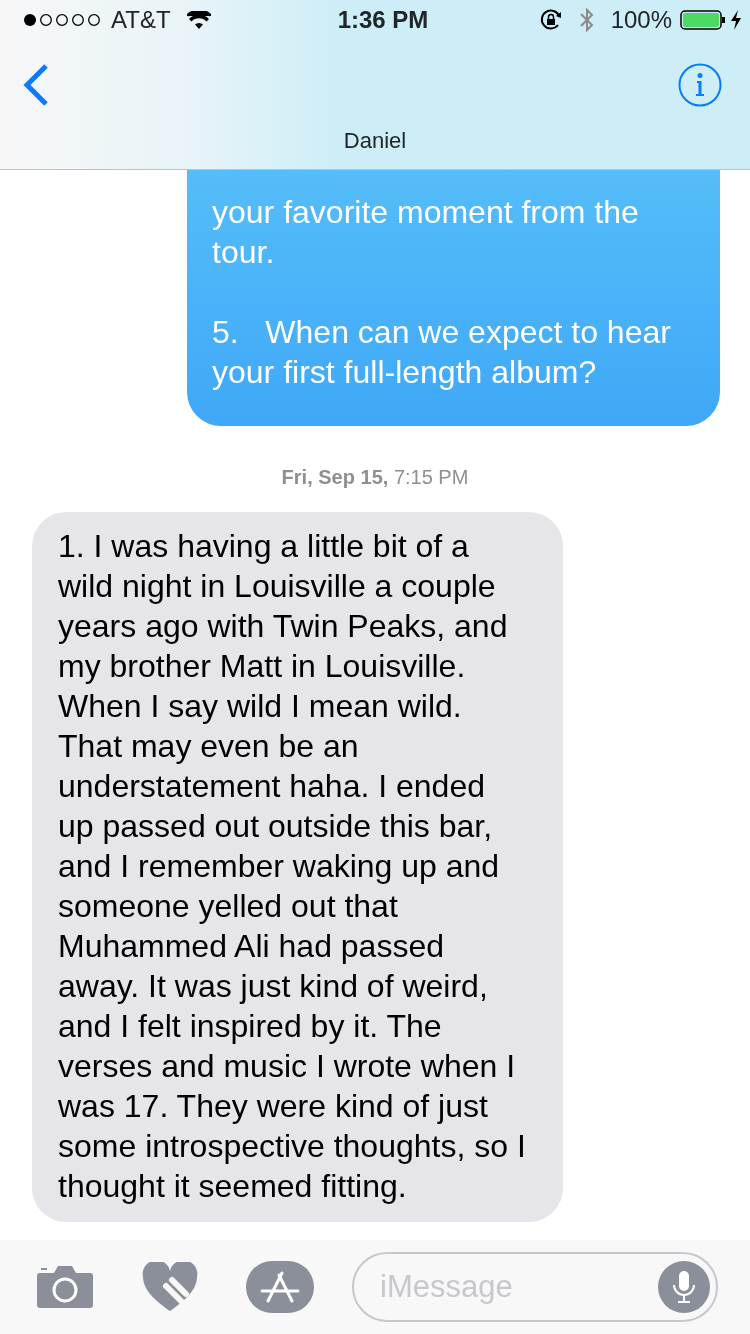 The height and width of the screenshot is (1334, 750). Describe the element at coordinates (63, 20) in the screenshot. I see `signal-icon` at that location.